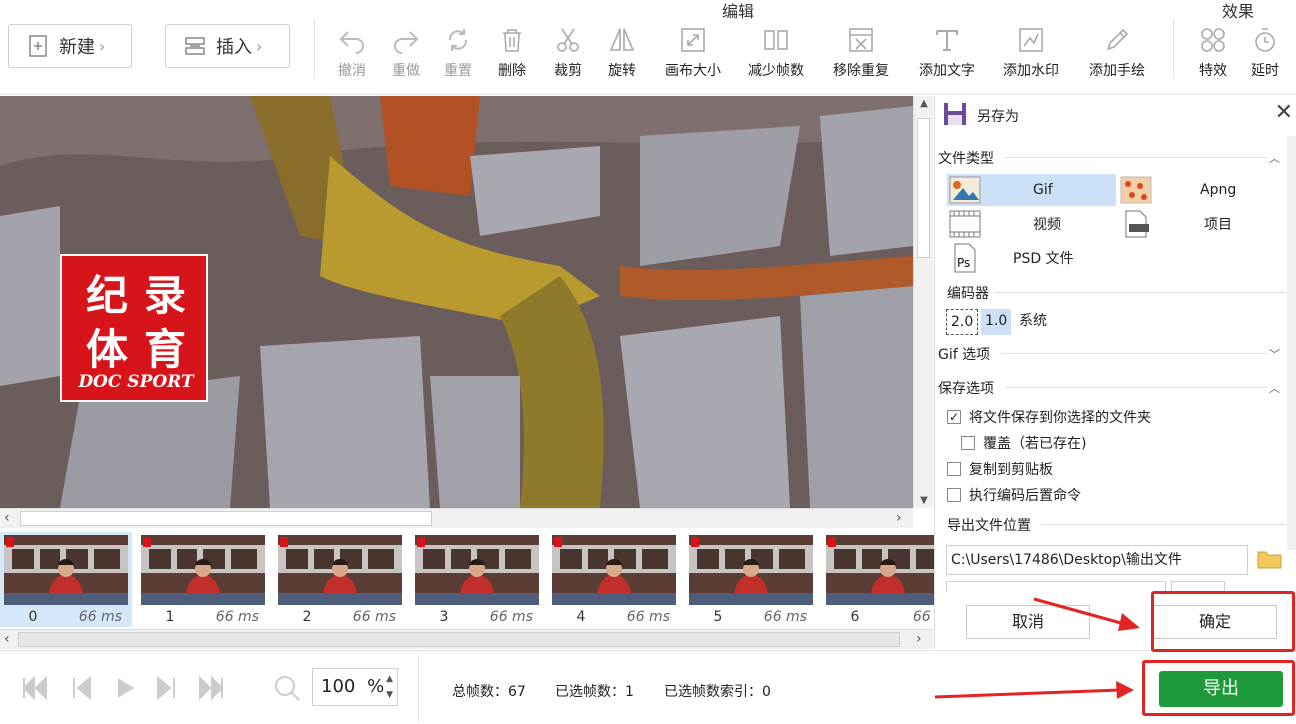 The height and width of the screenshot is (724, 1296). Describe the element at coordinates (738, 11) in the screenshot. I see `edit-group-title: 编辑` at that location.